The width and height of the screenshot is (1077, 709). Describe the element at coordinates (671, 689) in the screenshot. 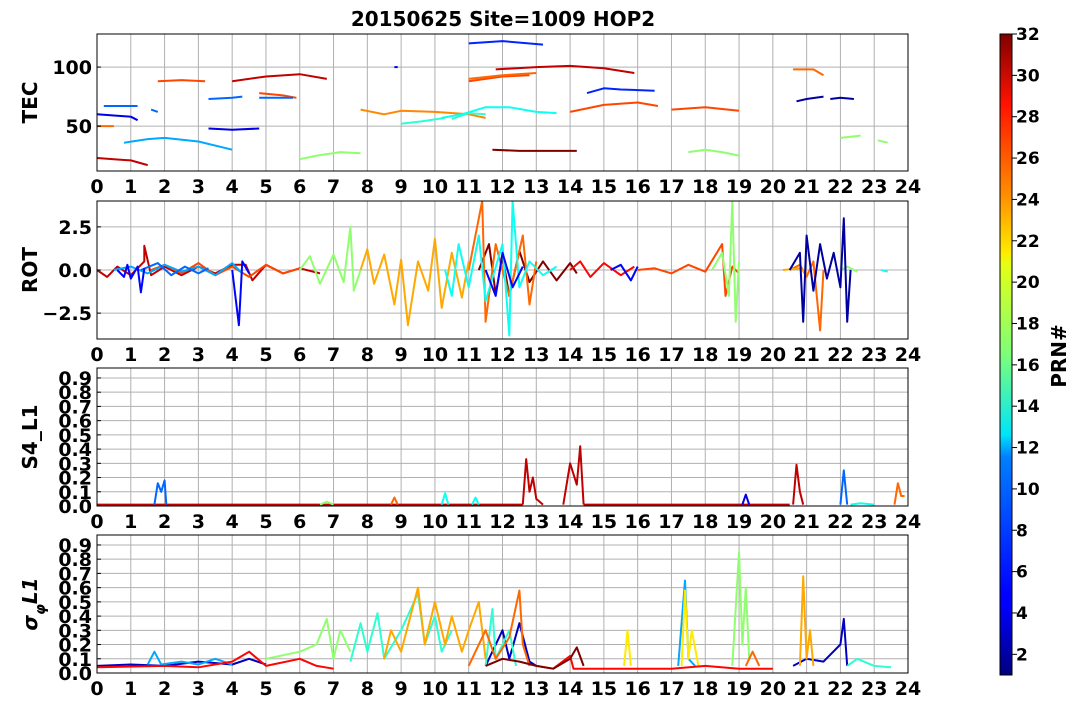

I see `sigma-xtick-label: 17` at that location.